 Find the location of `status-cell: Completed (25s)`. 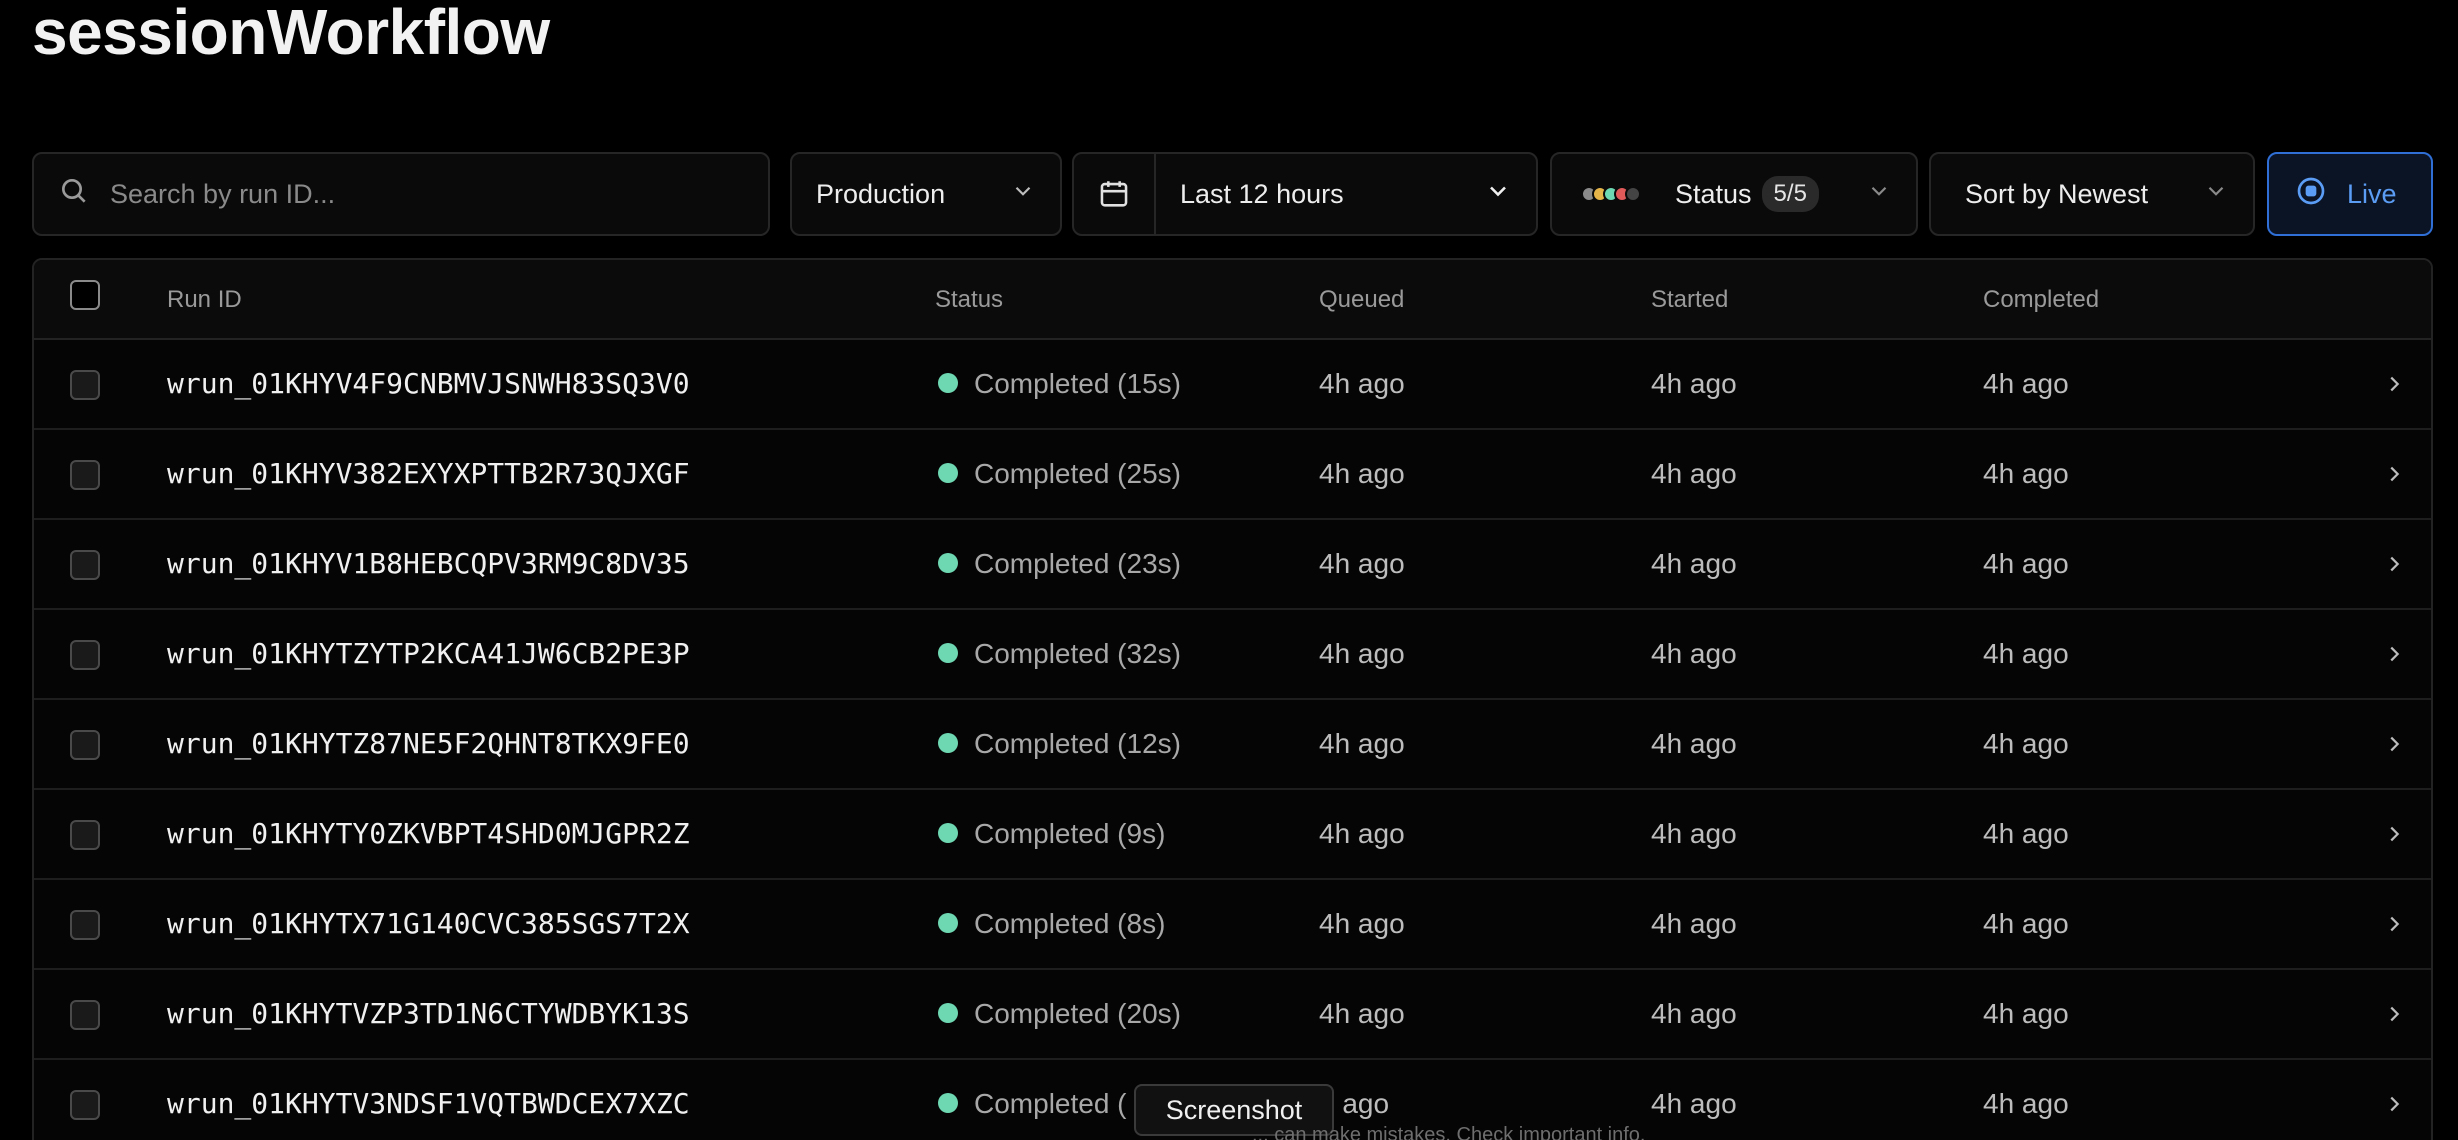

status-cell: Completed (25s) is located at coordinates (1059, 474).